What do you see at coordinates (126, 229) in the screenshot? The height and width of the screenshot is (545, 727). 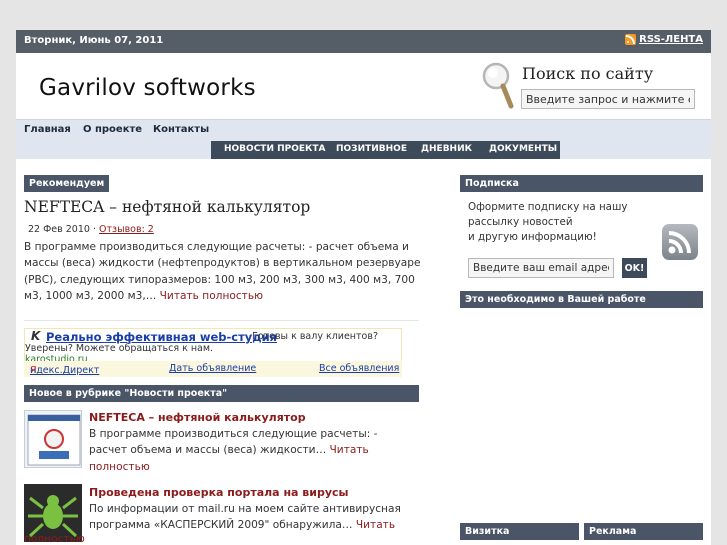 I see `reviews-link: Отзывов: 2` at bounding box center [126, 229].